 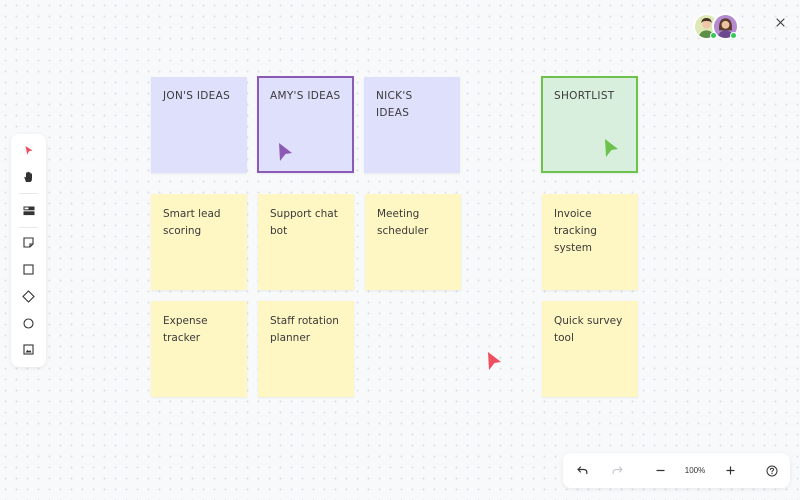 I want to click on header-note-label: NICK'S IDEAS, so click(x=394, y=104).